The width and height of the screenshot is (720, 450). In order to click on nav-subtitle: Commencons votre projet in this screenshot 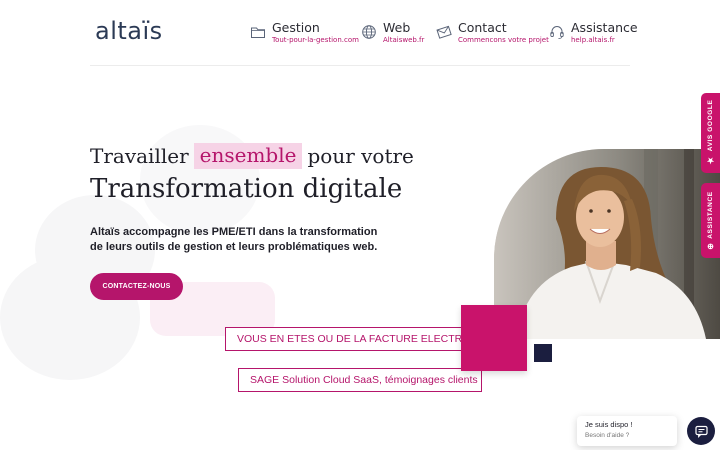, I will do `click(503, 40)`.